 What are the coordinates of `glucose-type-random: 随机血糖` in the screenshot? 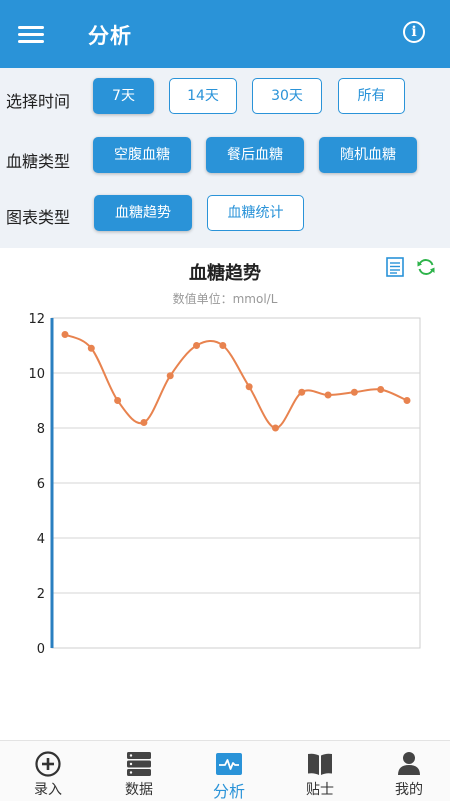 It's located at (368, 155).